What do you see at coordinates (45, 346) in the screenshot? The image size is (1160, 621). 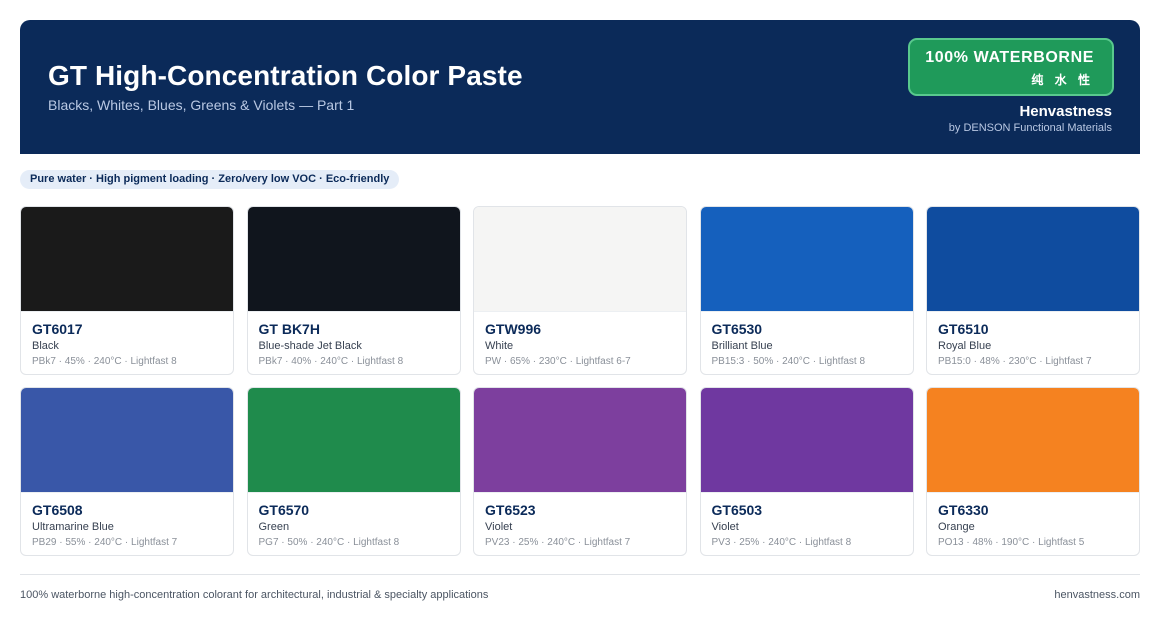 I see `product-name: Black` at bounding box center [45, 346].